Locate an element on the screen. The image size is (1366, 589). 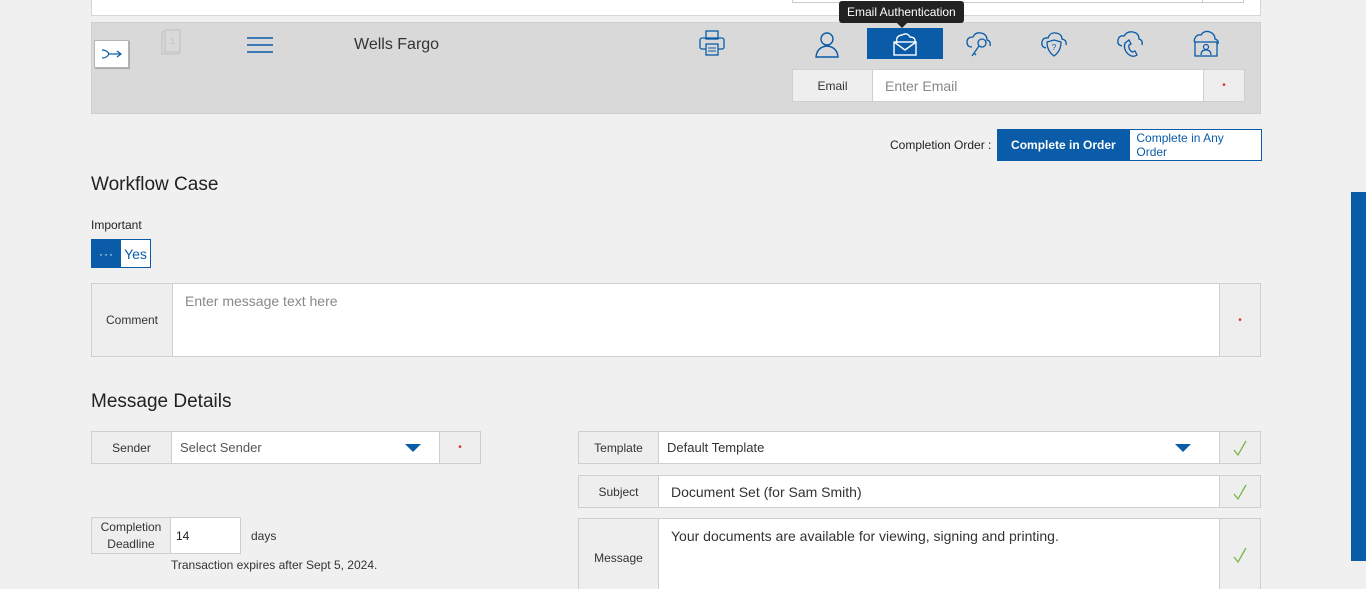
routing-button is located at coordinates (111, 54).